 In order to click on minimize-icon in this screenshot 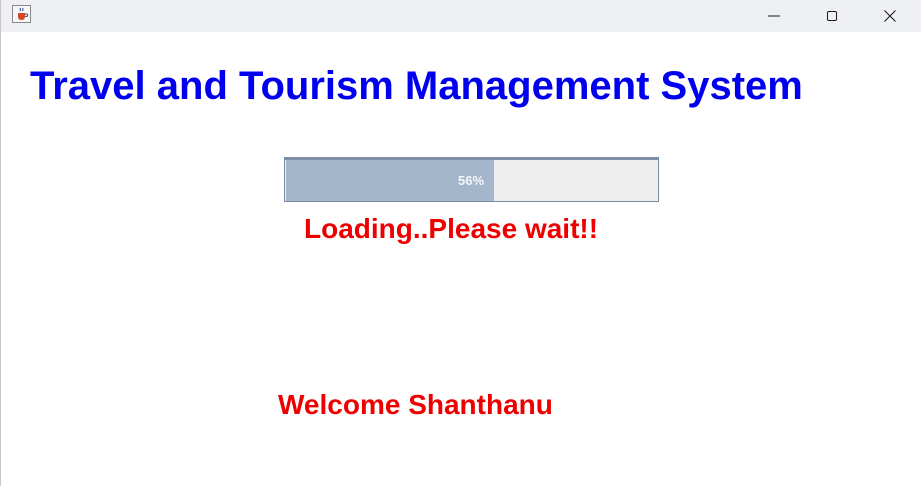, I will do `click(774, 16)`.